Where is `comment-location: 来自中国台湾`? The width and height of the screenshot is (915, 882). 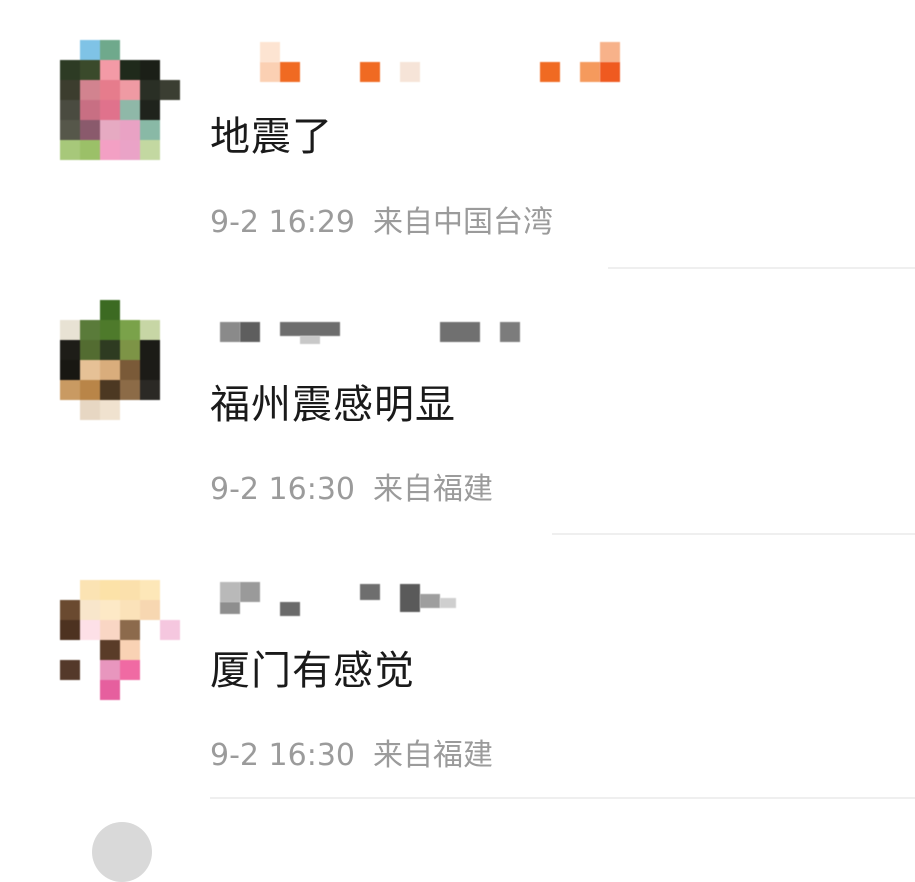 comment-location: 来自中国台湾 is located at coordinates (463, 222).